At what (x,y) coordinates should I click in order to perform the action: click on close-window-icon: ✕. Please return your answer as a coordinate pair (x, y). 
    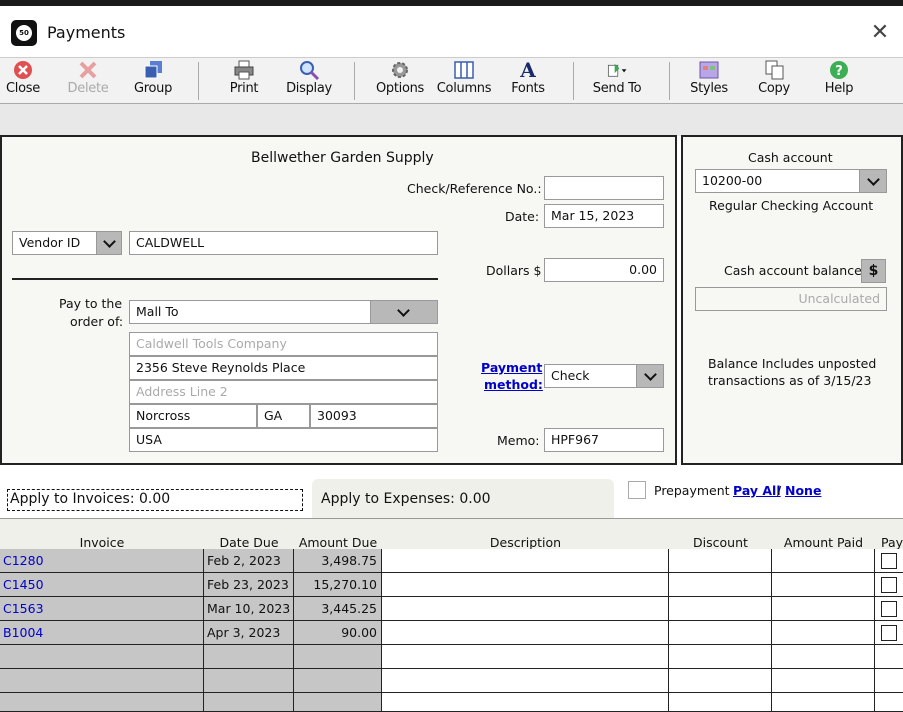
    Looking at the image, I should click on (880, 34).